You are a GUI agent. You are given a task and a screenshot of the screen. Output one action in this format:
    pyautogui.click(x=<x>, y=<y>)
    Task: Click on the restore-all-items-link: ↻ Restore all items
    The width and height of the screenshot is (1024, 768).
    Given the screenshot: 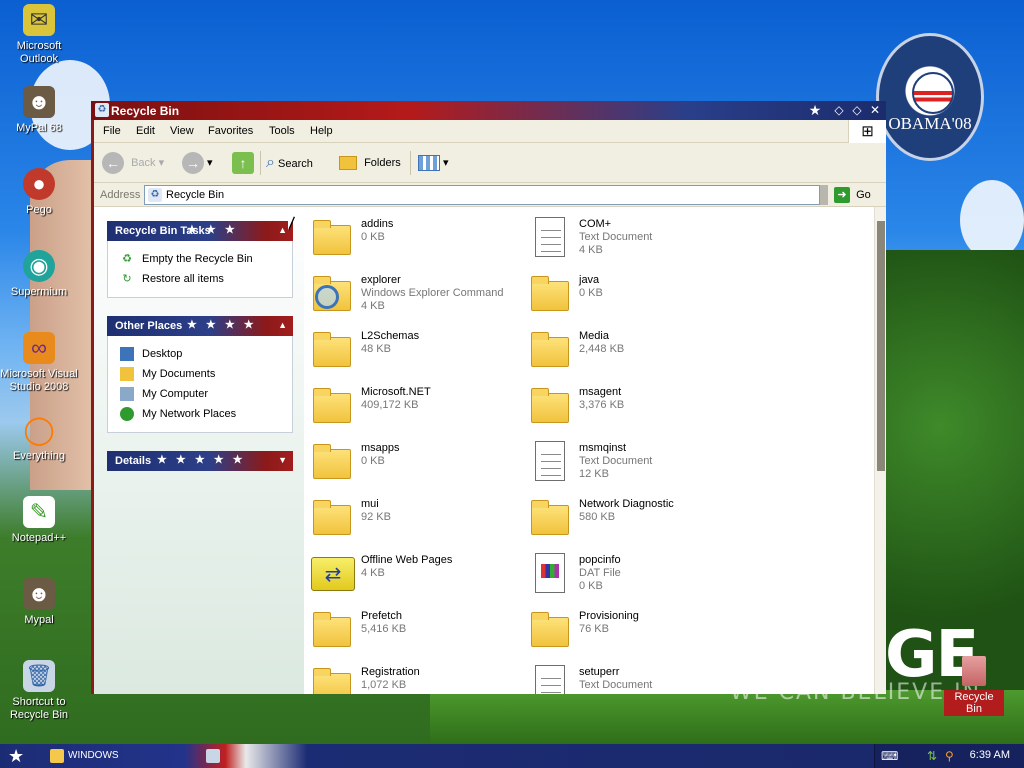 What is the action you would take?
    pyautogui.click(x=206, y=279)
    